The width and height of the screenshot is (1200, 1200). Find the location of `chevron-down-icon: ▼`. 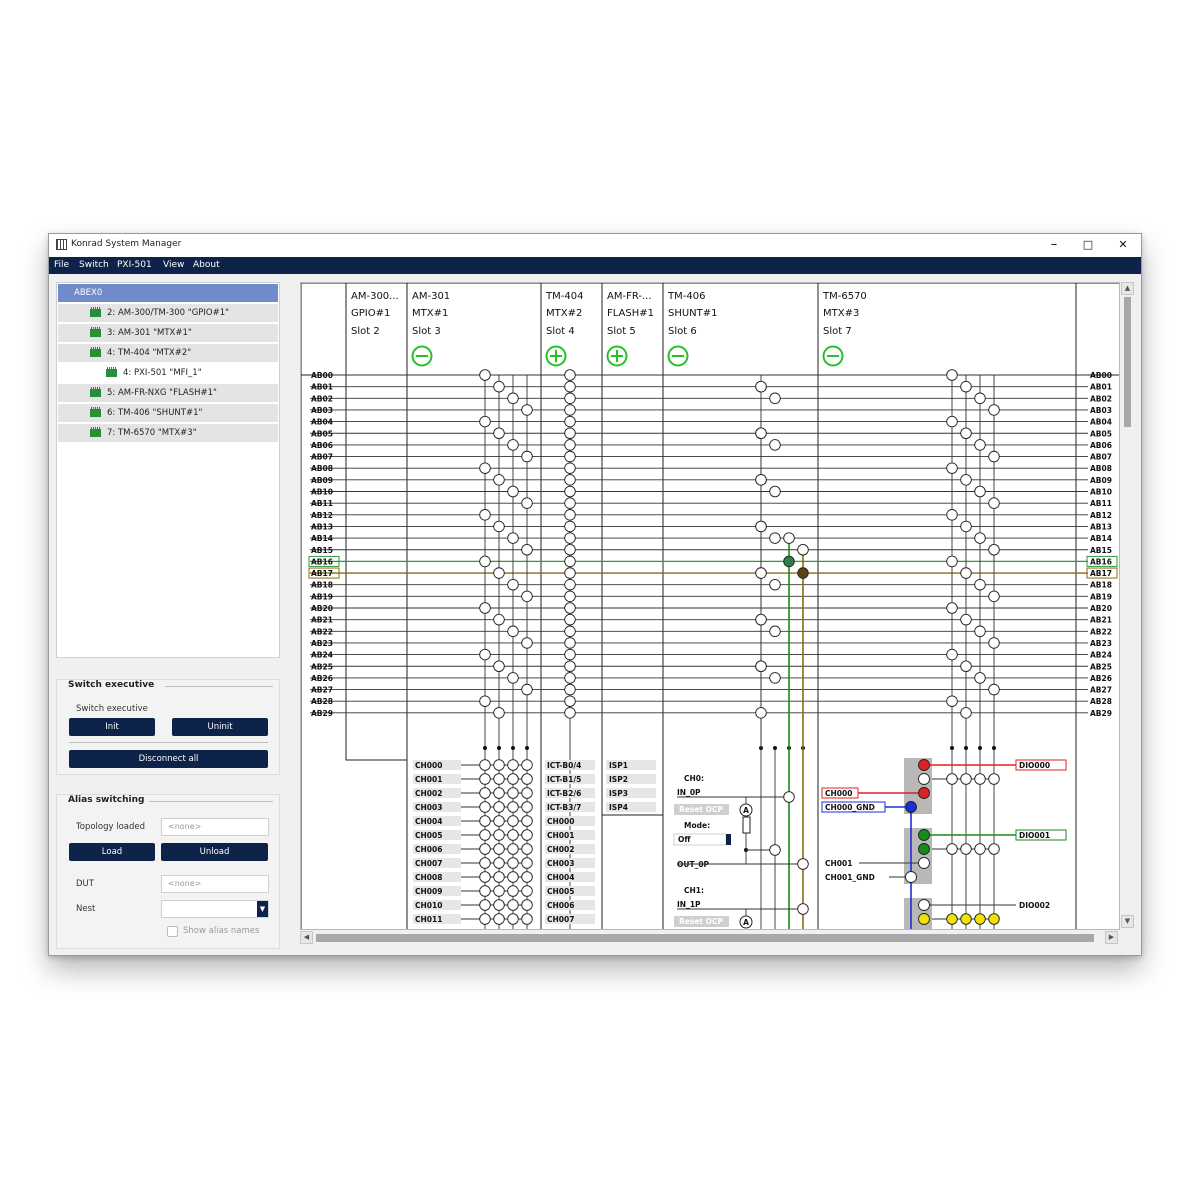

chevron-down-icon: ▼ is located at coordinates (262, 909).